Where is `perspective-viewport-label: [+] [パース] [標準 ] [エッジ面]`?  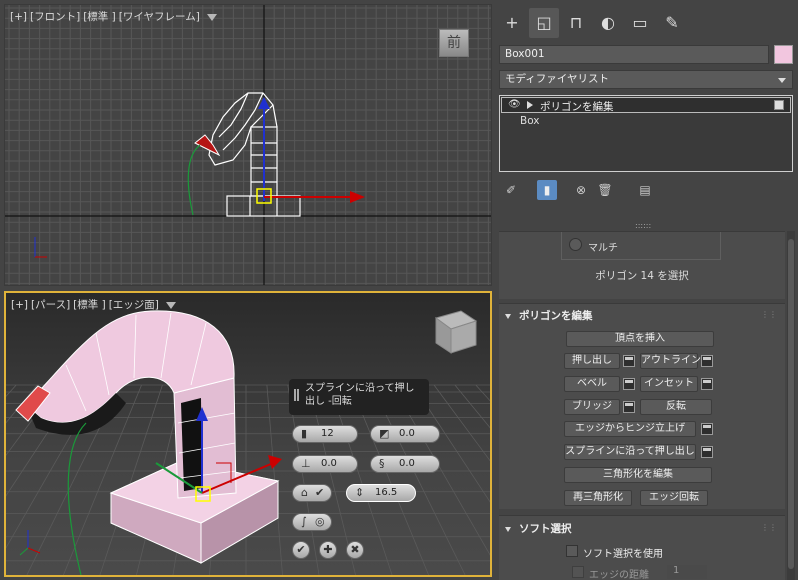 perspective-viewport-label: [+] [パース] [標準 ] [エッジ面] is located at coordinates (93, 304).